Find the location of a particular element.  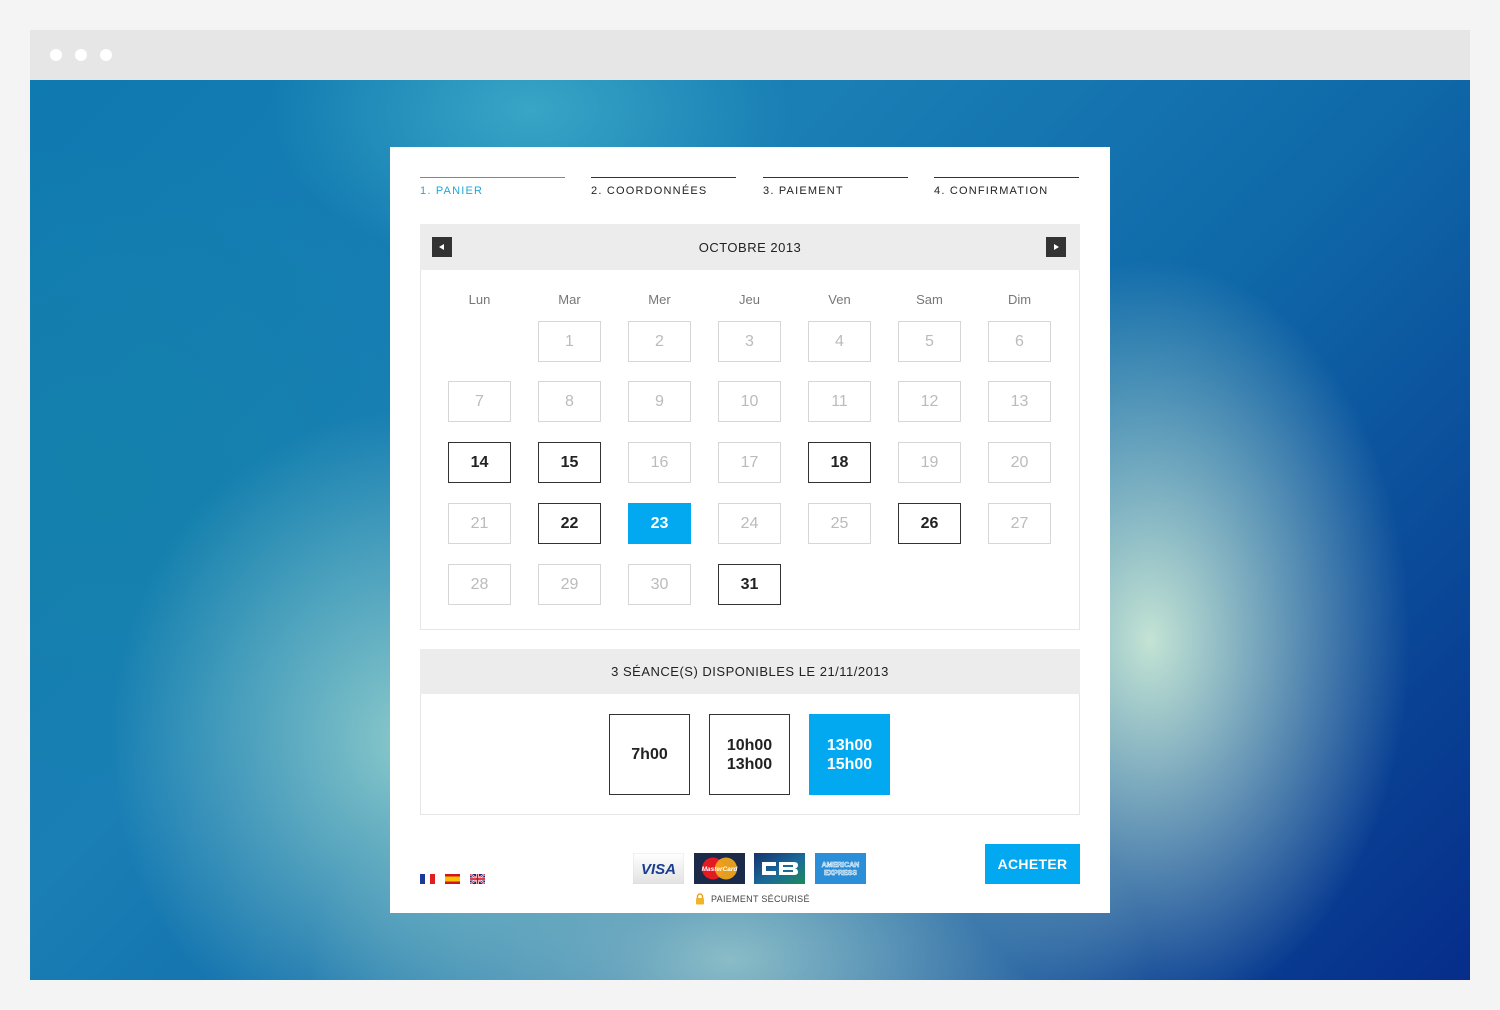

visa-logo: VISA is located at coordinates (658, 868).